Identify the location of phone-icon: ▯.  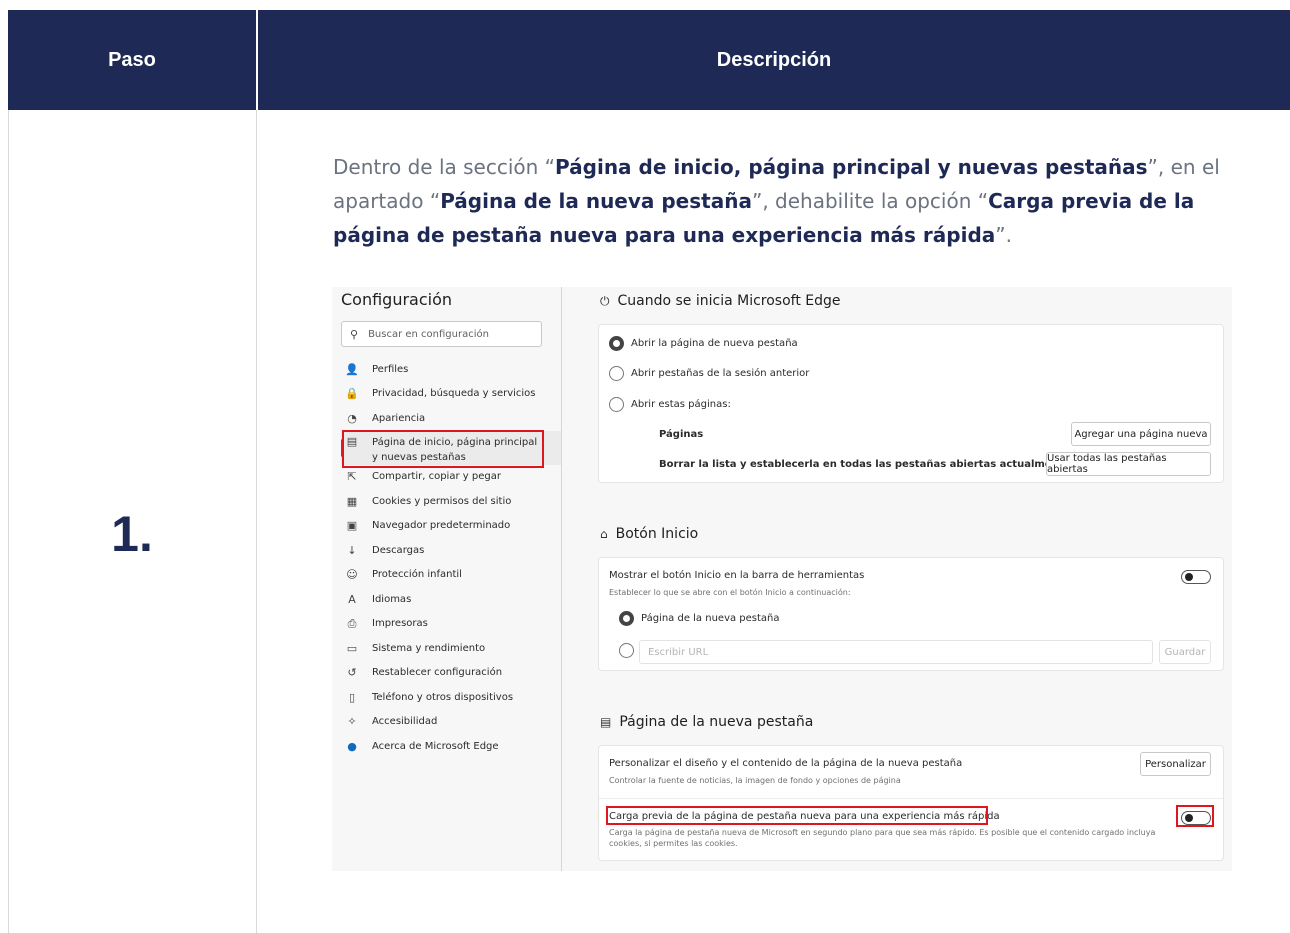
(352, 697).